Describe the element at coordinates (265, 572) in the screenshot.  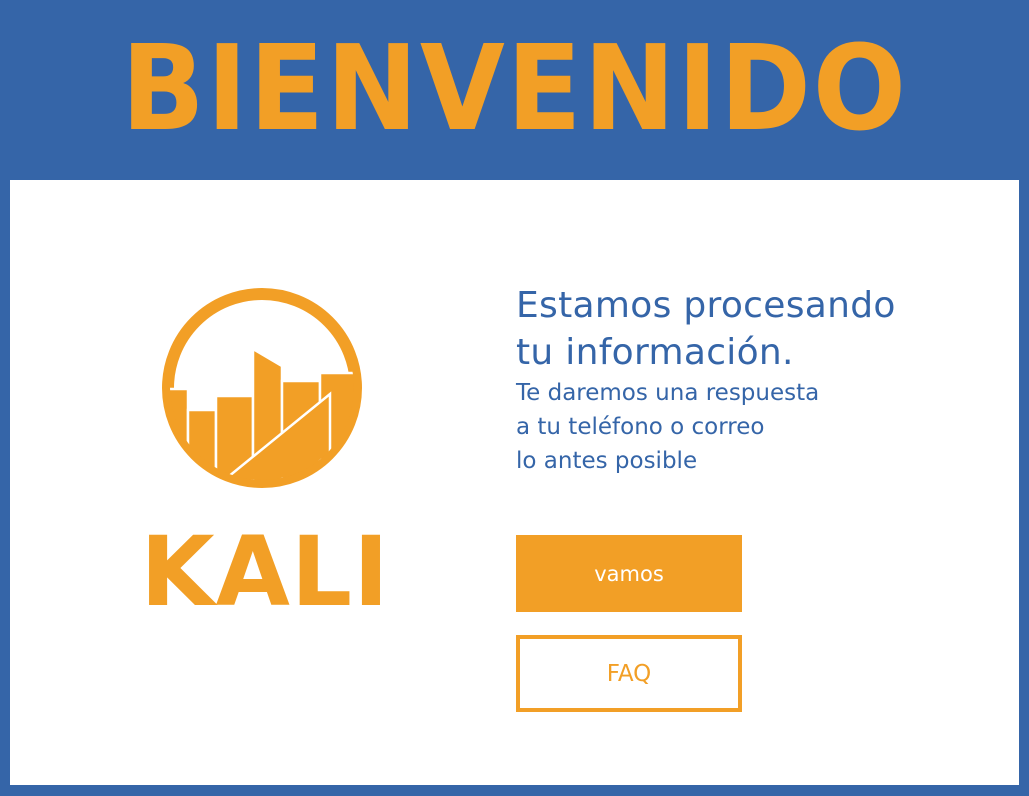
I see `brand-name: KALI` at that location.